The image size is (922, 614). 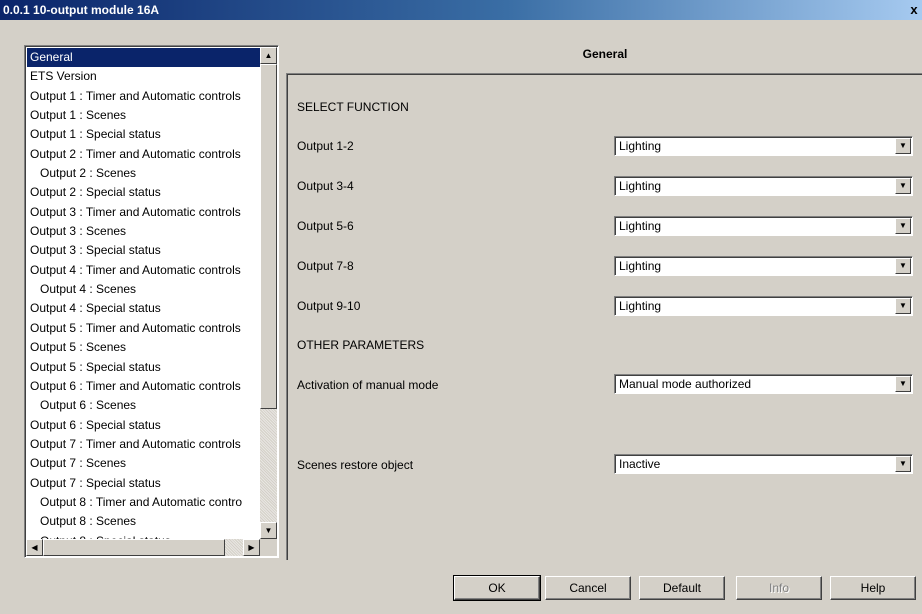 What do you see at coordinates (144, 270) in the screenshot?
I see `tree-item: Output 4 : Timer and Automatic controls` at bounding box center [144, 270].